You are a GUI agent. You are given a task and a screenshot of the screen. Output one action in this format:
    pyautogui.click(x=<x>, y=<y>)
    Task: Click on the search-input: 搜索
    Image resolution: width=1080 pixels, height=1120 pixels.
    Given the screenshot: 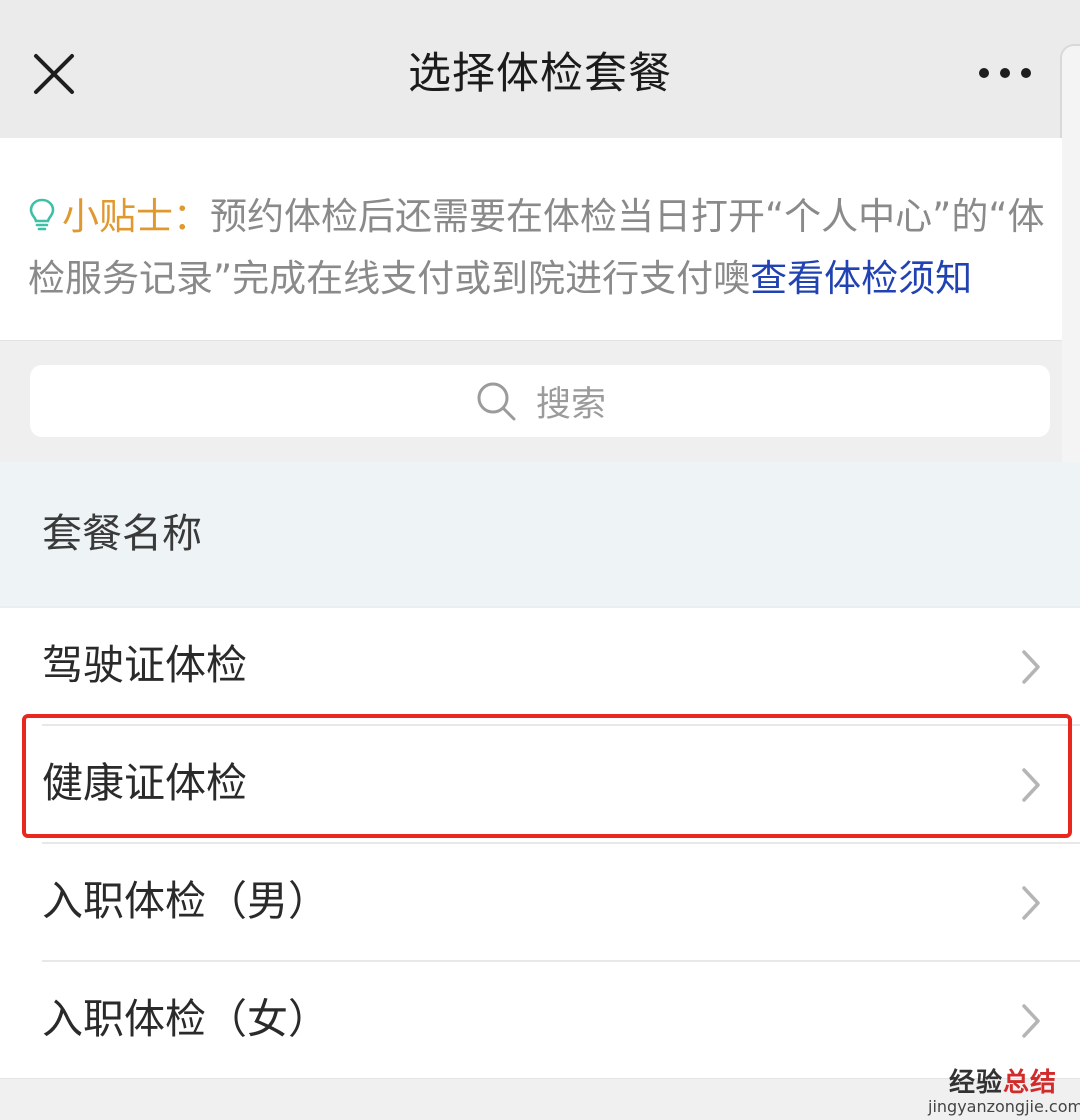 What is the action you would take?
    pyautogui.click(x=540, y=401)
    